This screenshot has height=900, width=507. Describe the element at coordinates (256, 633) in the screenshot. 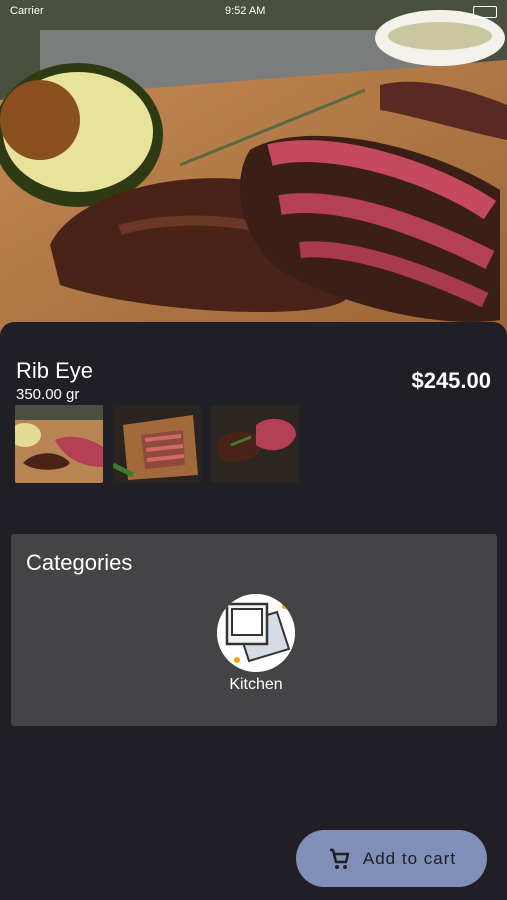

I see `gallery-icon` at that location.